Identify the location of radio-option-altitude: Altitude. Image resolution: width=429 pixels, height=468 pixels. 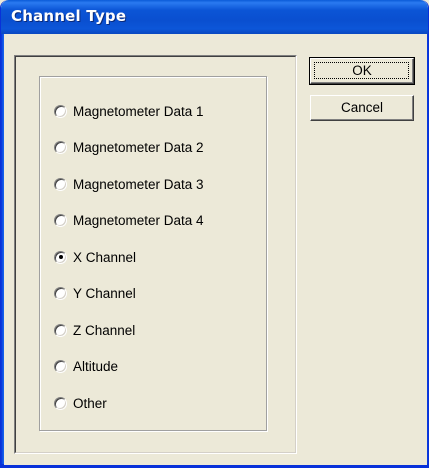
(86, 366).